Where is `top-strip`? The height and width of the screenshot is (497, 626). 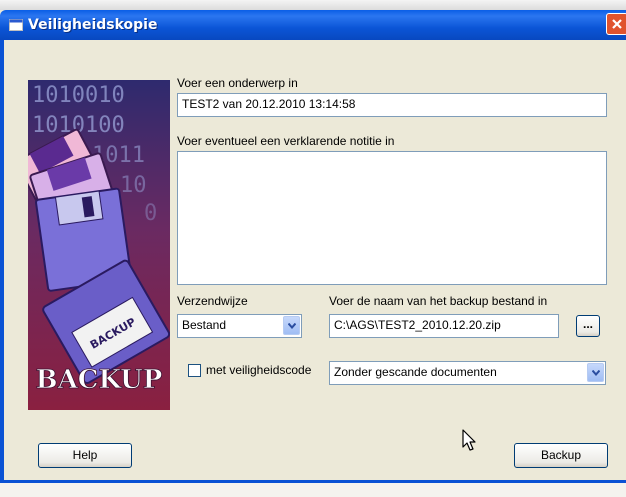 top-strip is located at coordinates (313, 5).